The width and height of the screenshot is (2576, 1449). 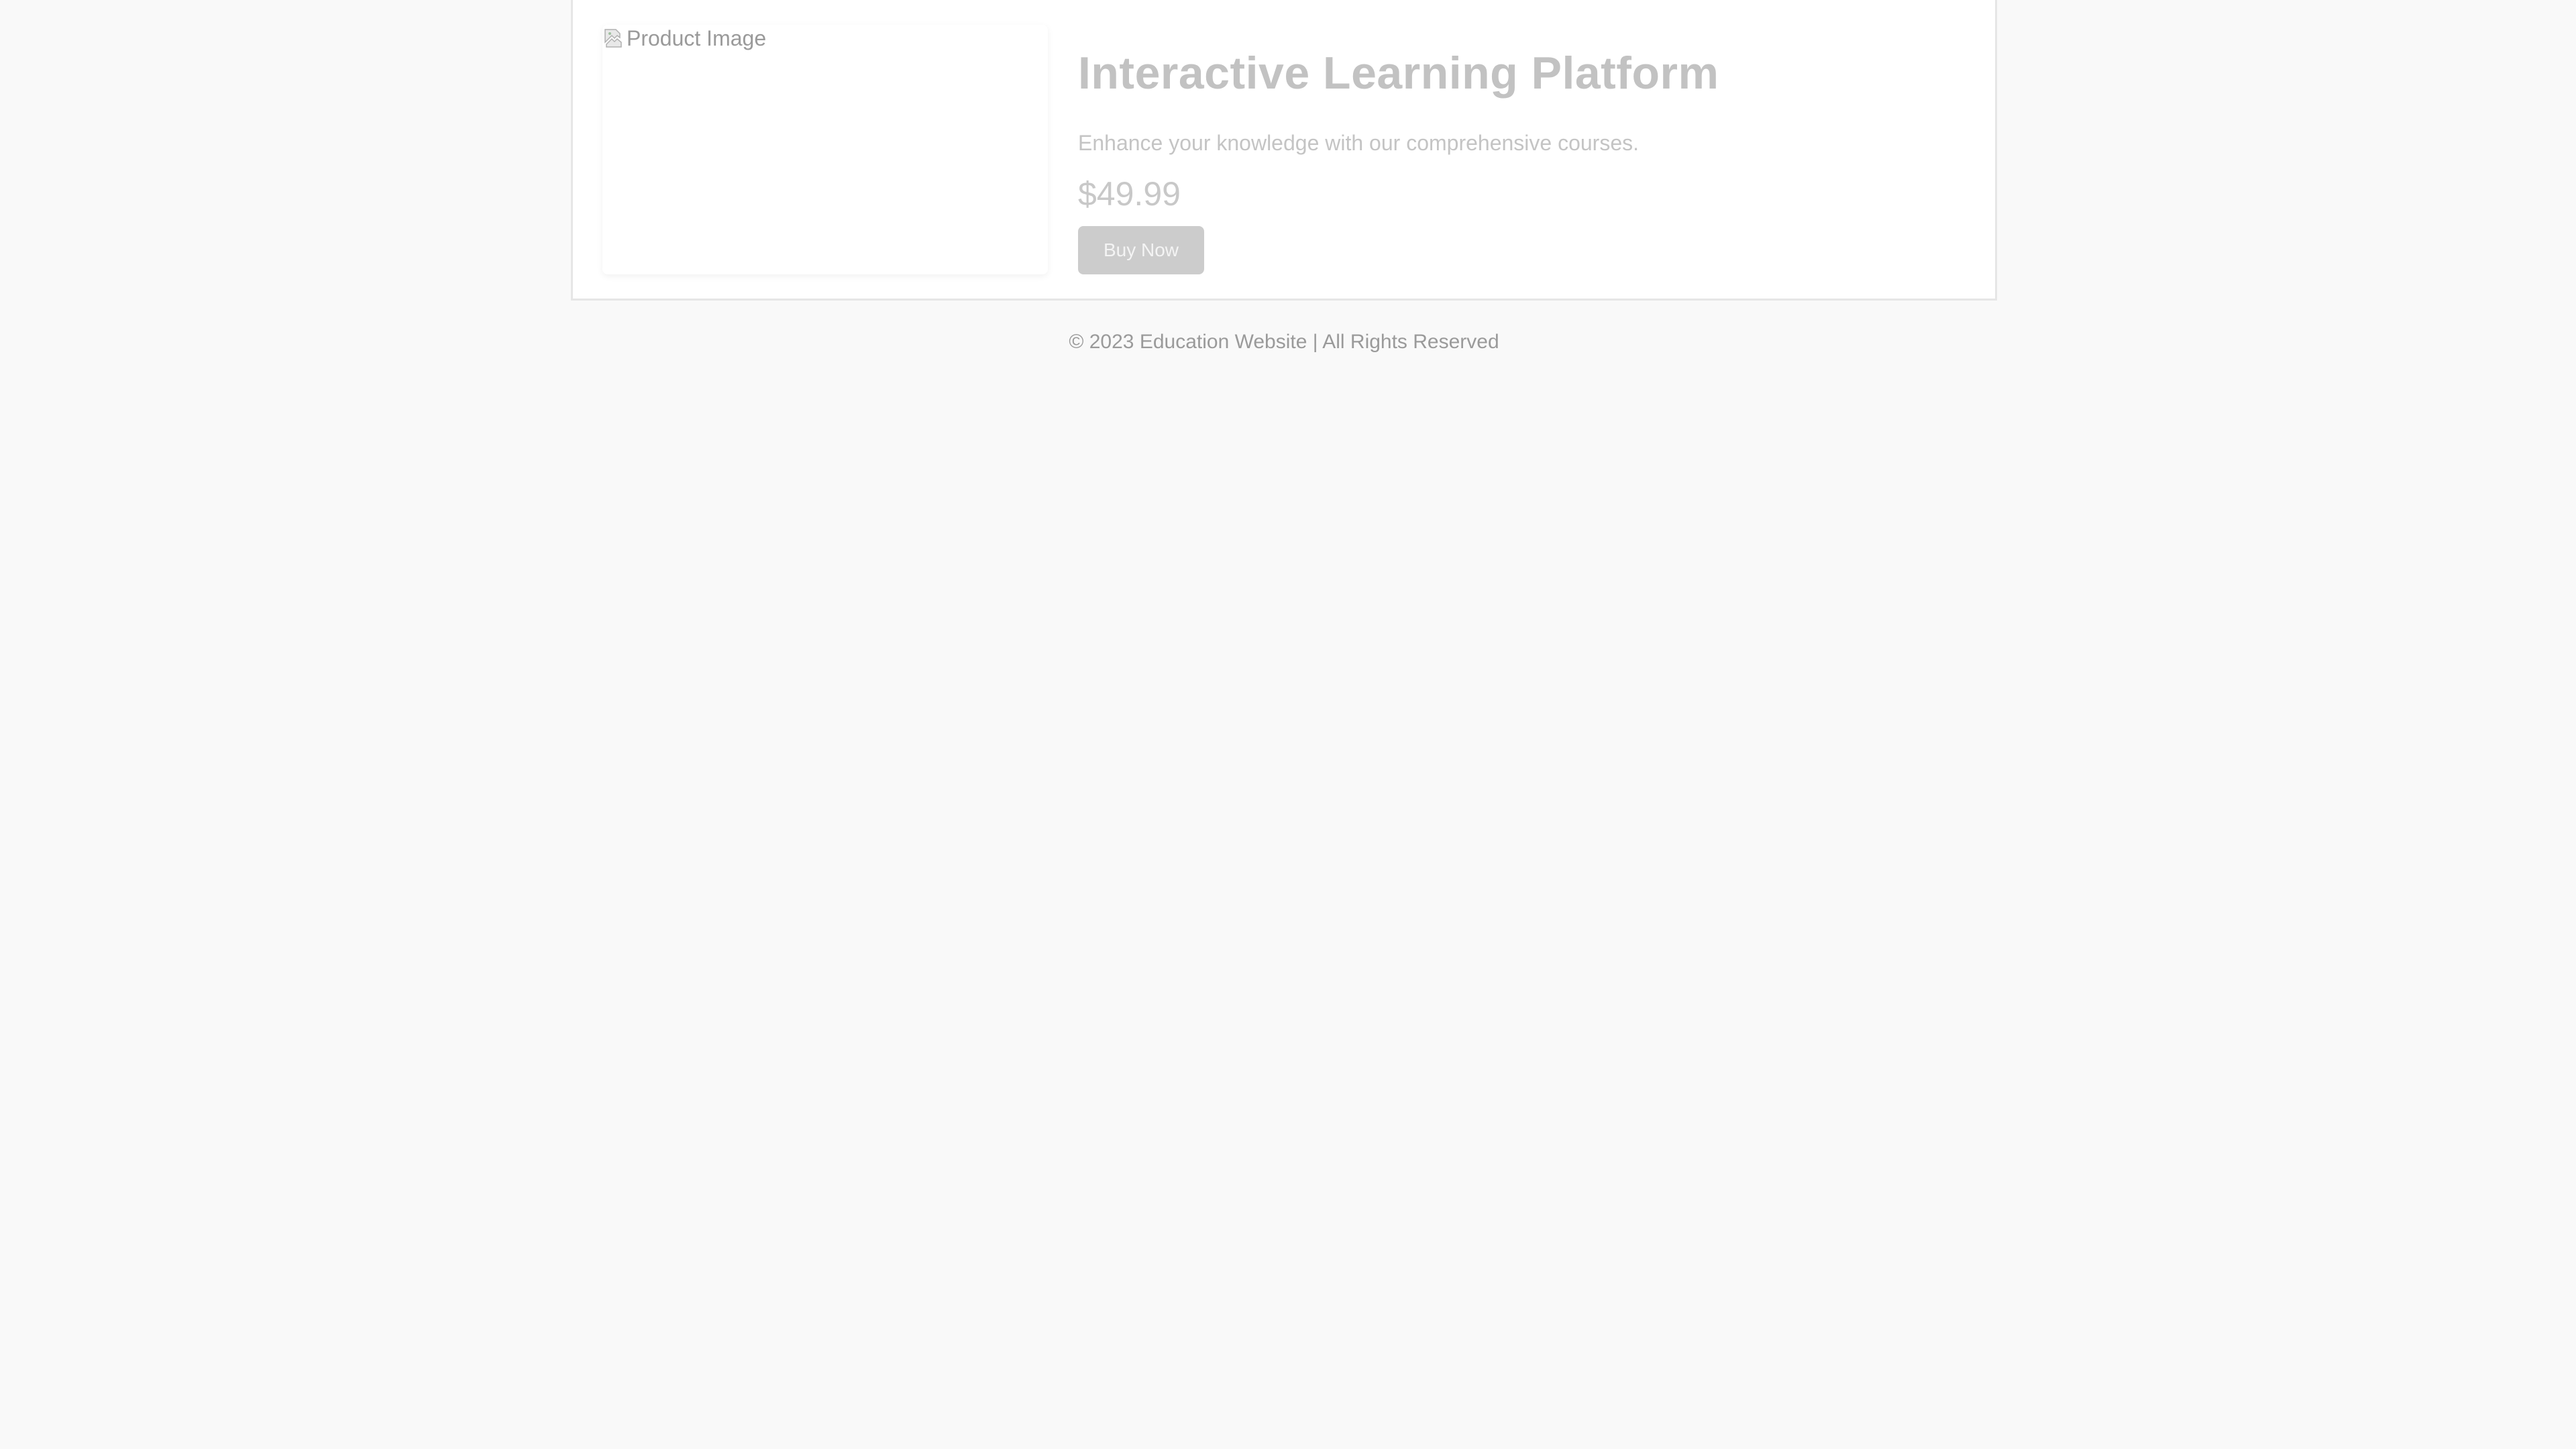 I want to click on product-image-alt: Product Image, so click(x=697, y=38).